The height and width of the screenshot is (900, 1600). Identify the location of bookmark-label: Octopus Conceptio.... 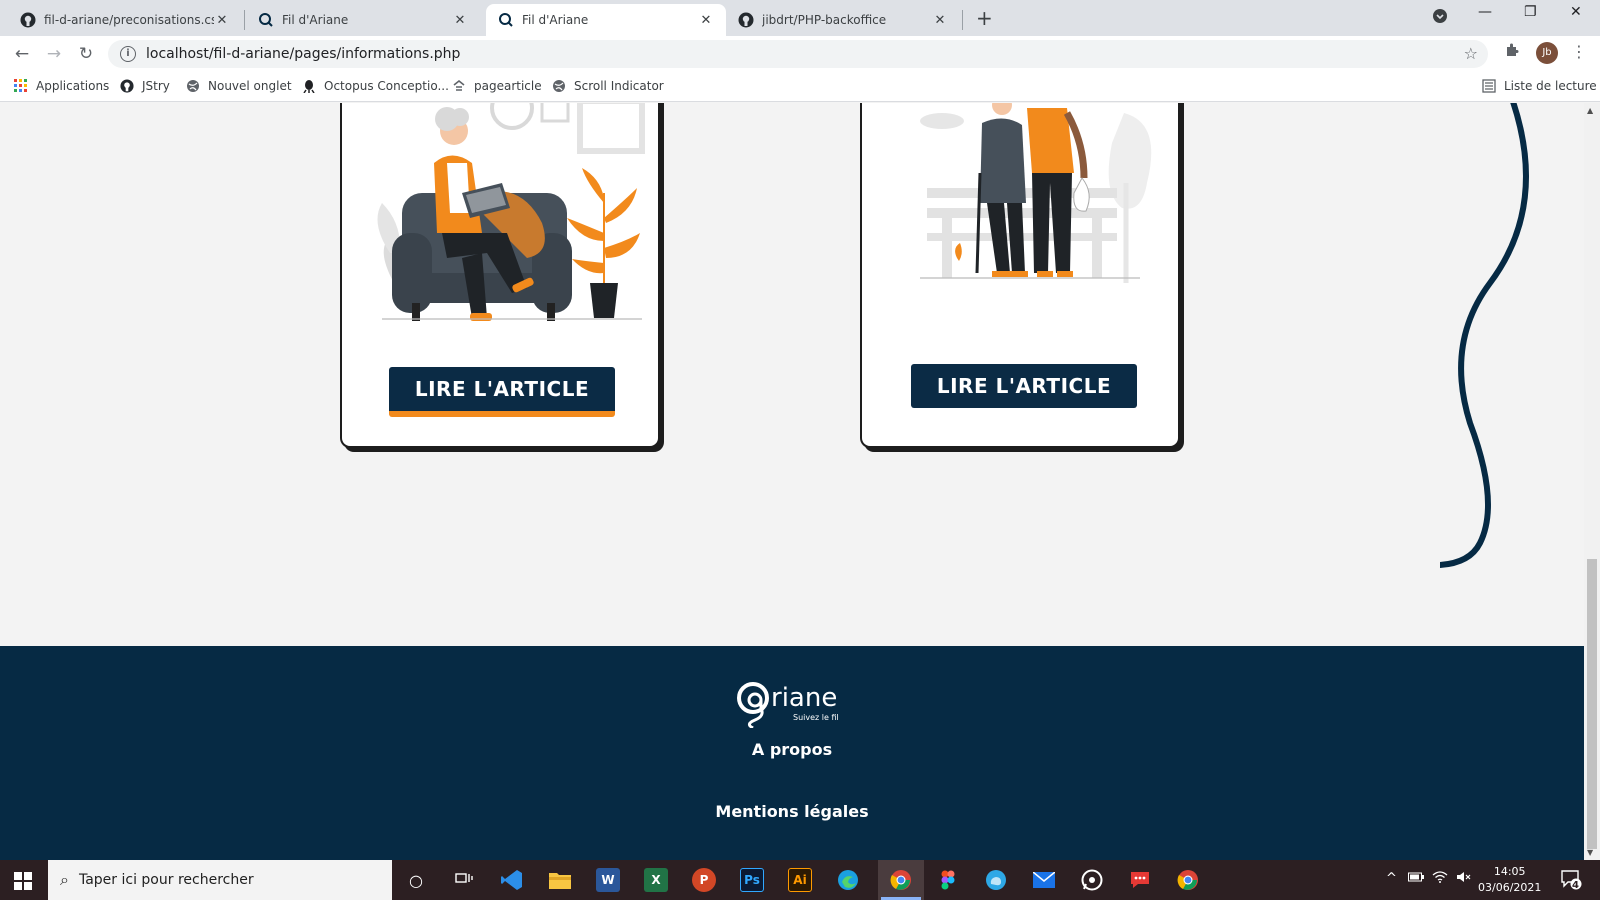
(386, 86).